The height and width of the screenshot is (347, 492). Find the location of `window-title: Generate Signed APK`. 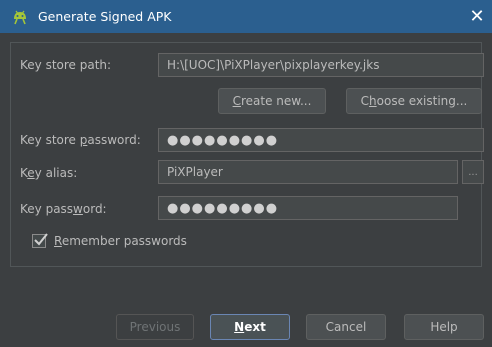

window-title: Generate Signed APK is located at coordinates (105, 16).